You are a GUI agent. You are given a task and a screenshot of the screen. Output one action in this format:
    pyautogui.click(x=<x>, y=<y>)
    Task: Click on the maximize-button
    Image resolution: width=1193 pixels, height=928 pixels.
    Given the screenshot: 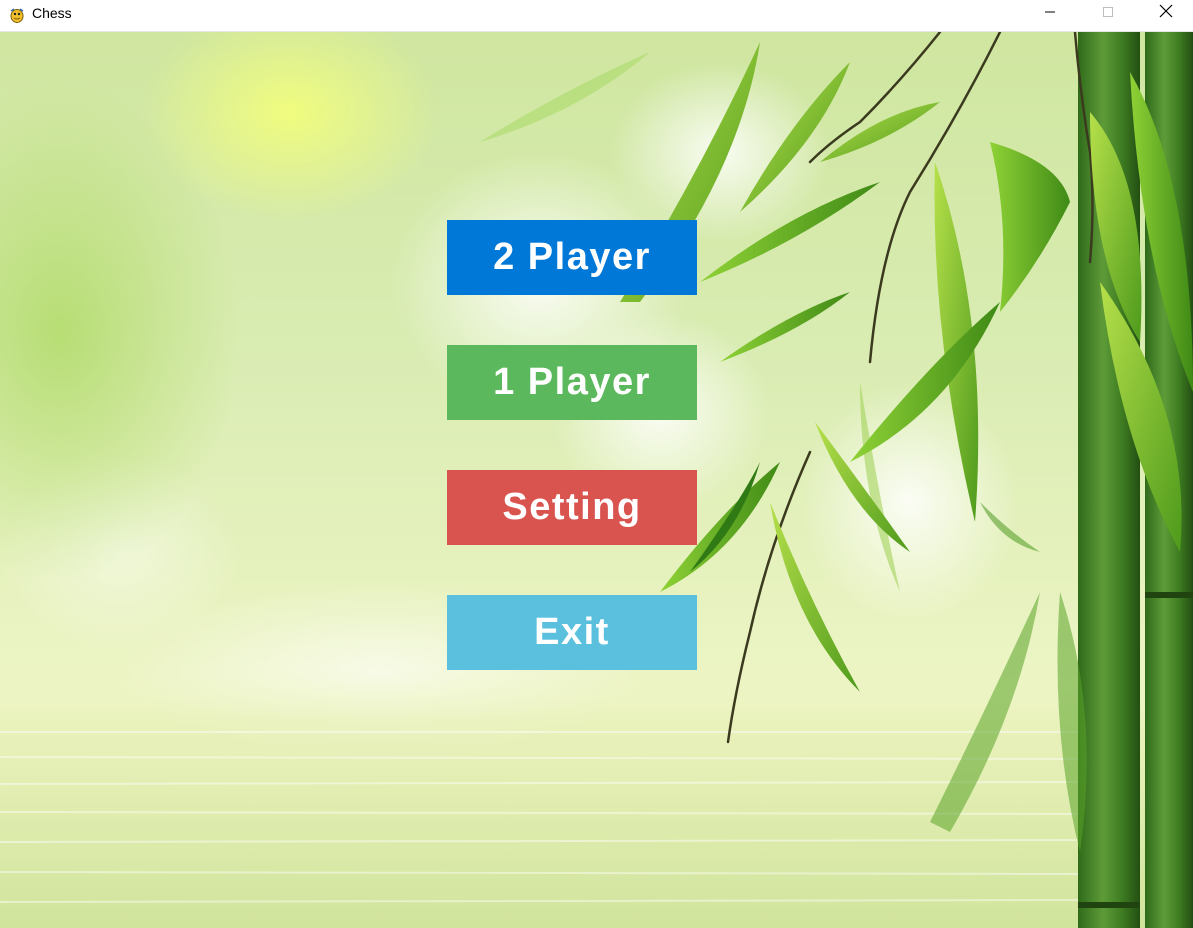 What is the action you would take?
    pyautogui.click(x=1108, y=13)
    